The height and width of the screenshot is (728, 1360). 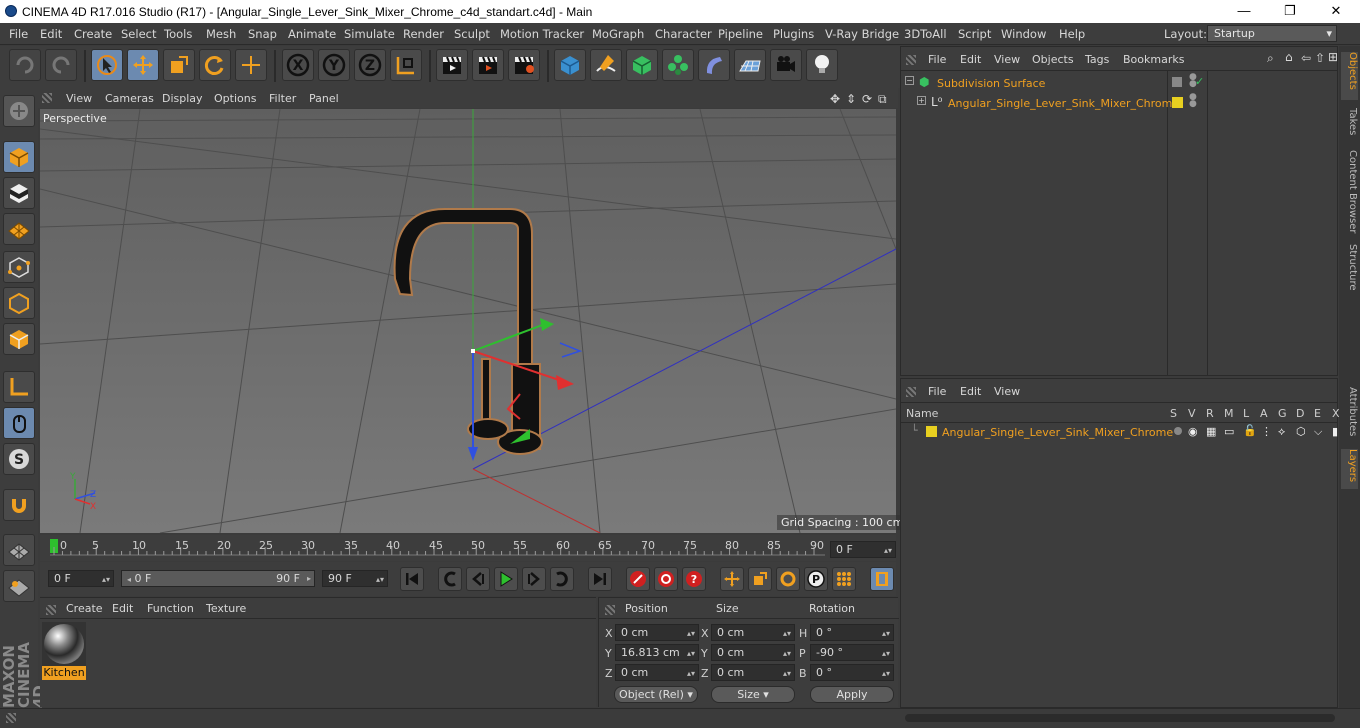 What do you see at coordinates (25, 65) in the screenshot?
I see `undo-button` at bounding box center [25, 65].